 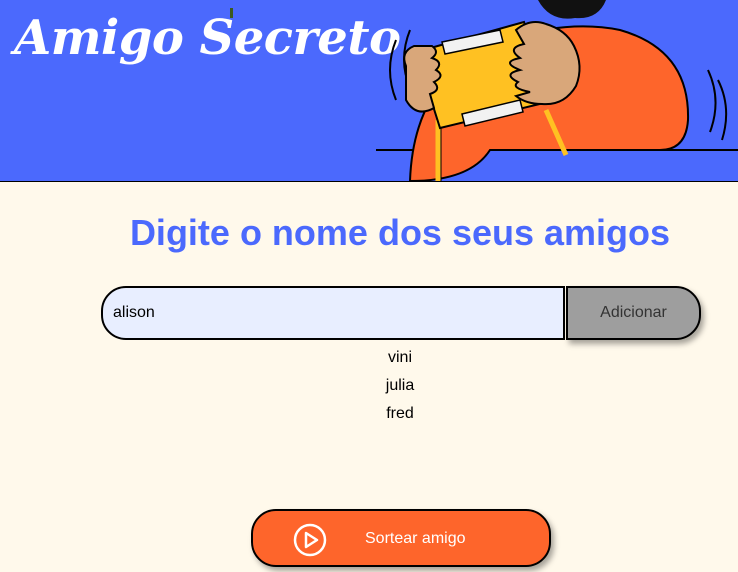 What do you see at coordinates (633, 313) in the screenshot?
I see `add-friend-button: Adicionar` at bounding box center [633, 313].